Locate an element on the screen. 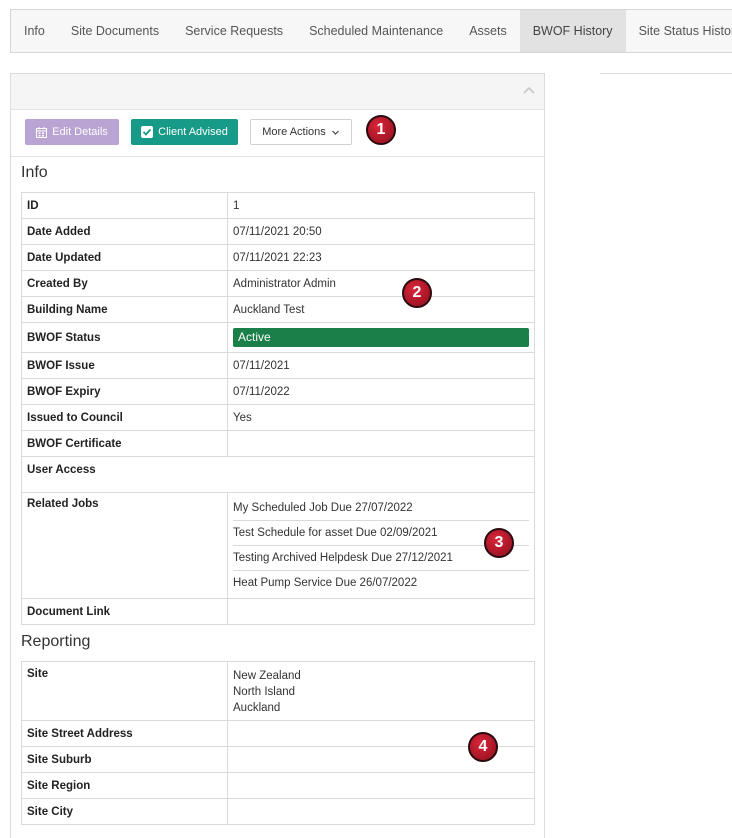  annotation-marker-2: 2 is located at coordinates (417, 293).